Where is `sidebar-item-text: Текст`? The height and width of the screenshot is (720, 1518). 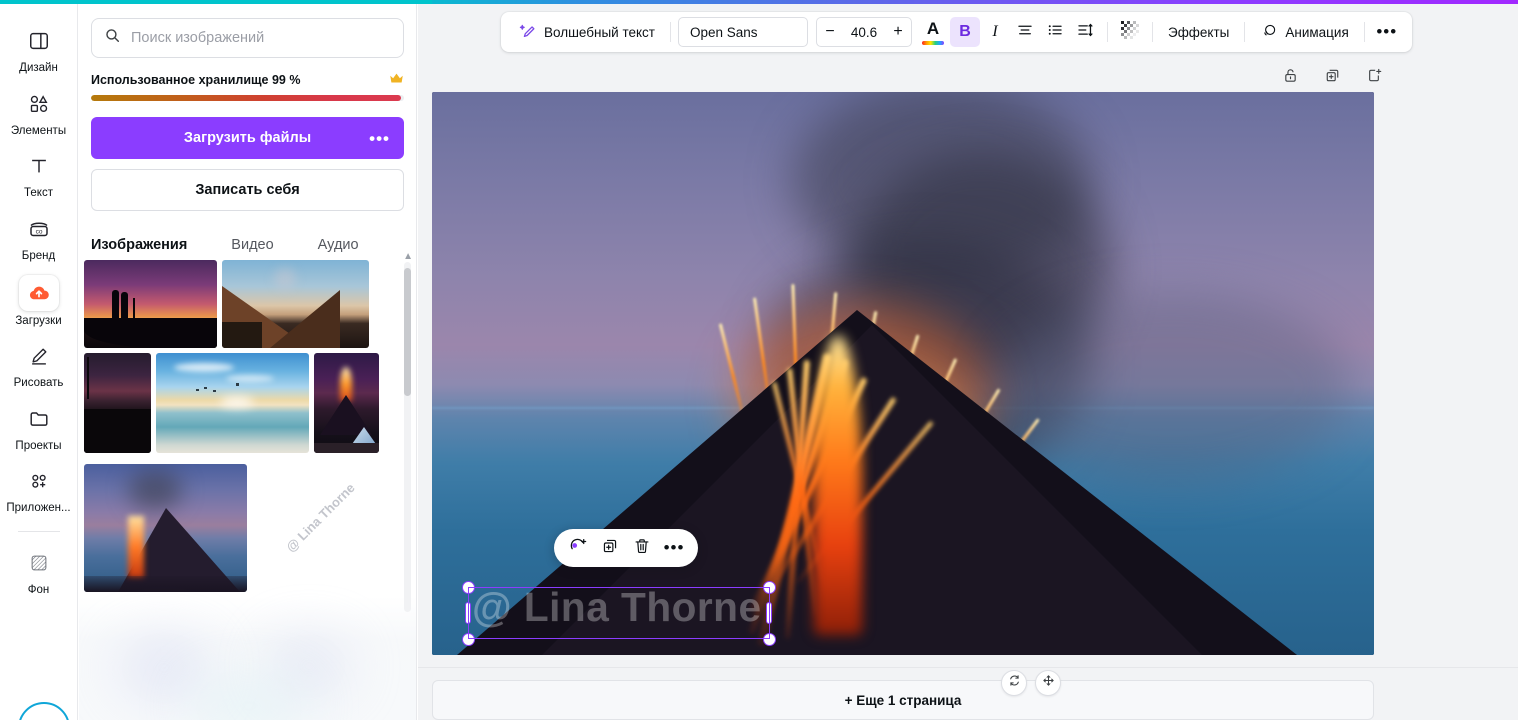
sidebar-item-text: Текст is located at coordinates (39, 173).